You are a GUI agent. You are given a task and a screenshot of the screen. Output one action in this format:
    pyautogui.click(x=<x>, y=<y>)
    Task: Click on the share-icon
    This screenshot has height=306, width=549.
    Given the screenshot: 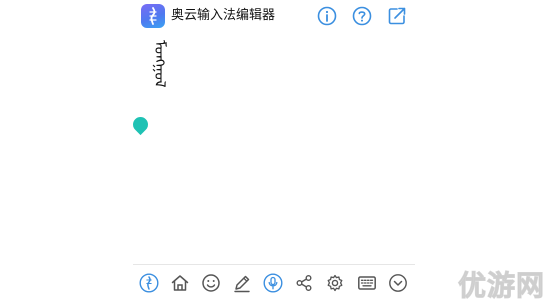 What is the action you would take?
    pyautogui.click(x=304, y=283)
    